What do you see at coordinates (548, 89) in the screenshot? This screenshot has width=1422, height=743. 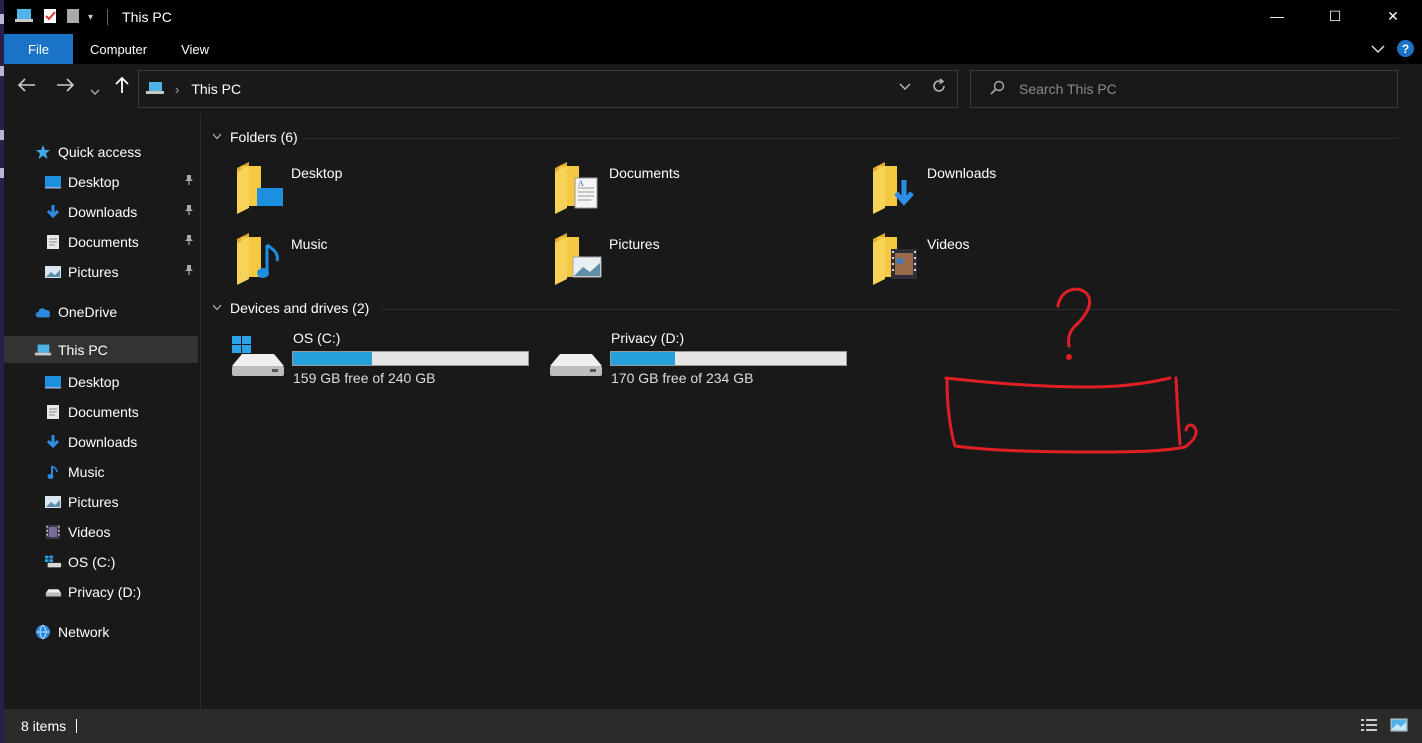 I see `address-bar: › This PC` at bounding box center [548, 89].